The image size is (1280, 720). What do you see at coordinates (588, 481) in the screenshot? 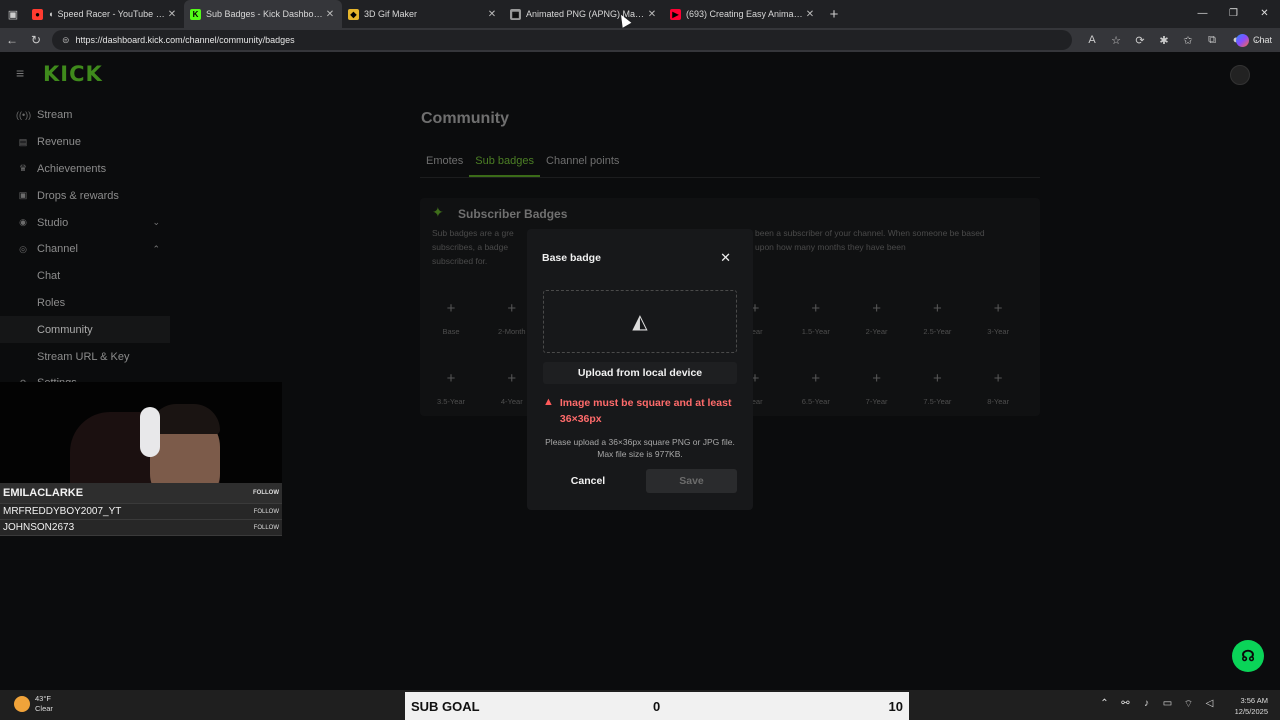
I see `cancel-button: Cancel` at bounding box center [588, 481].